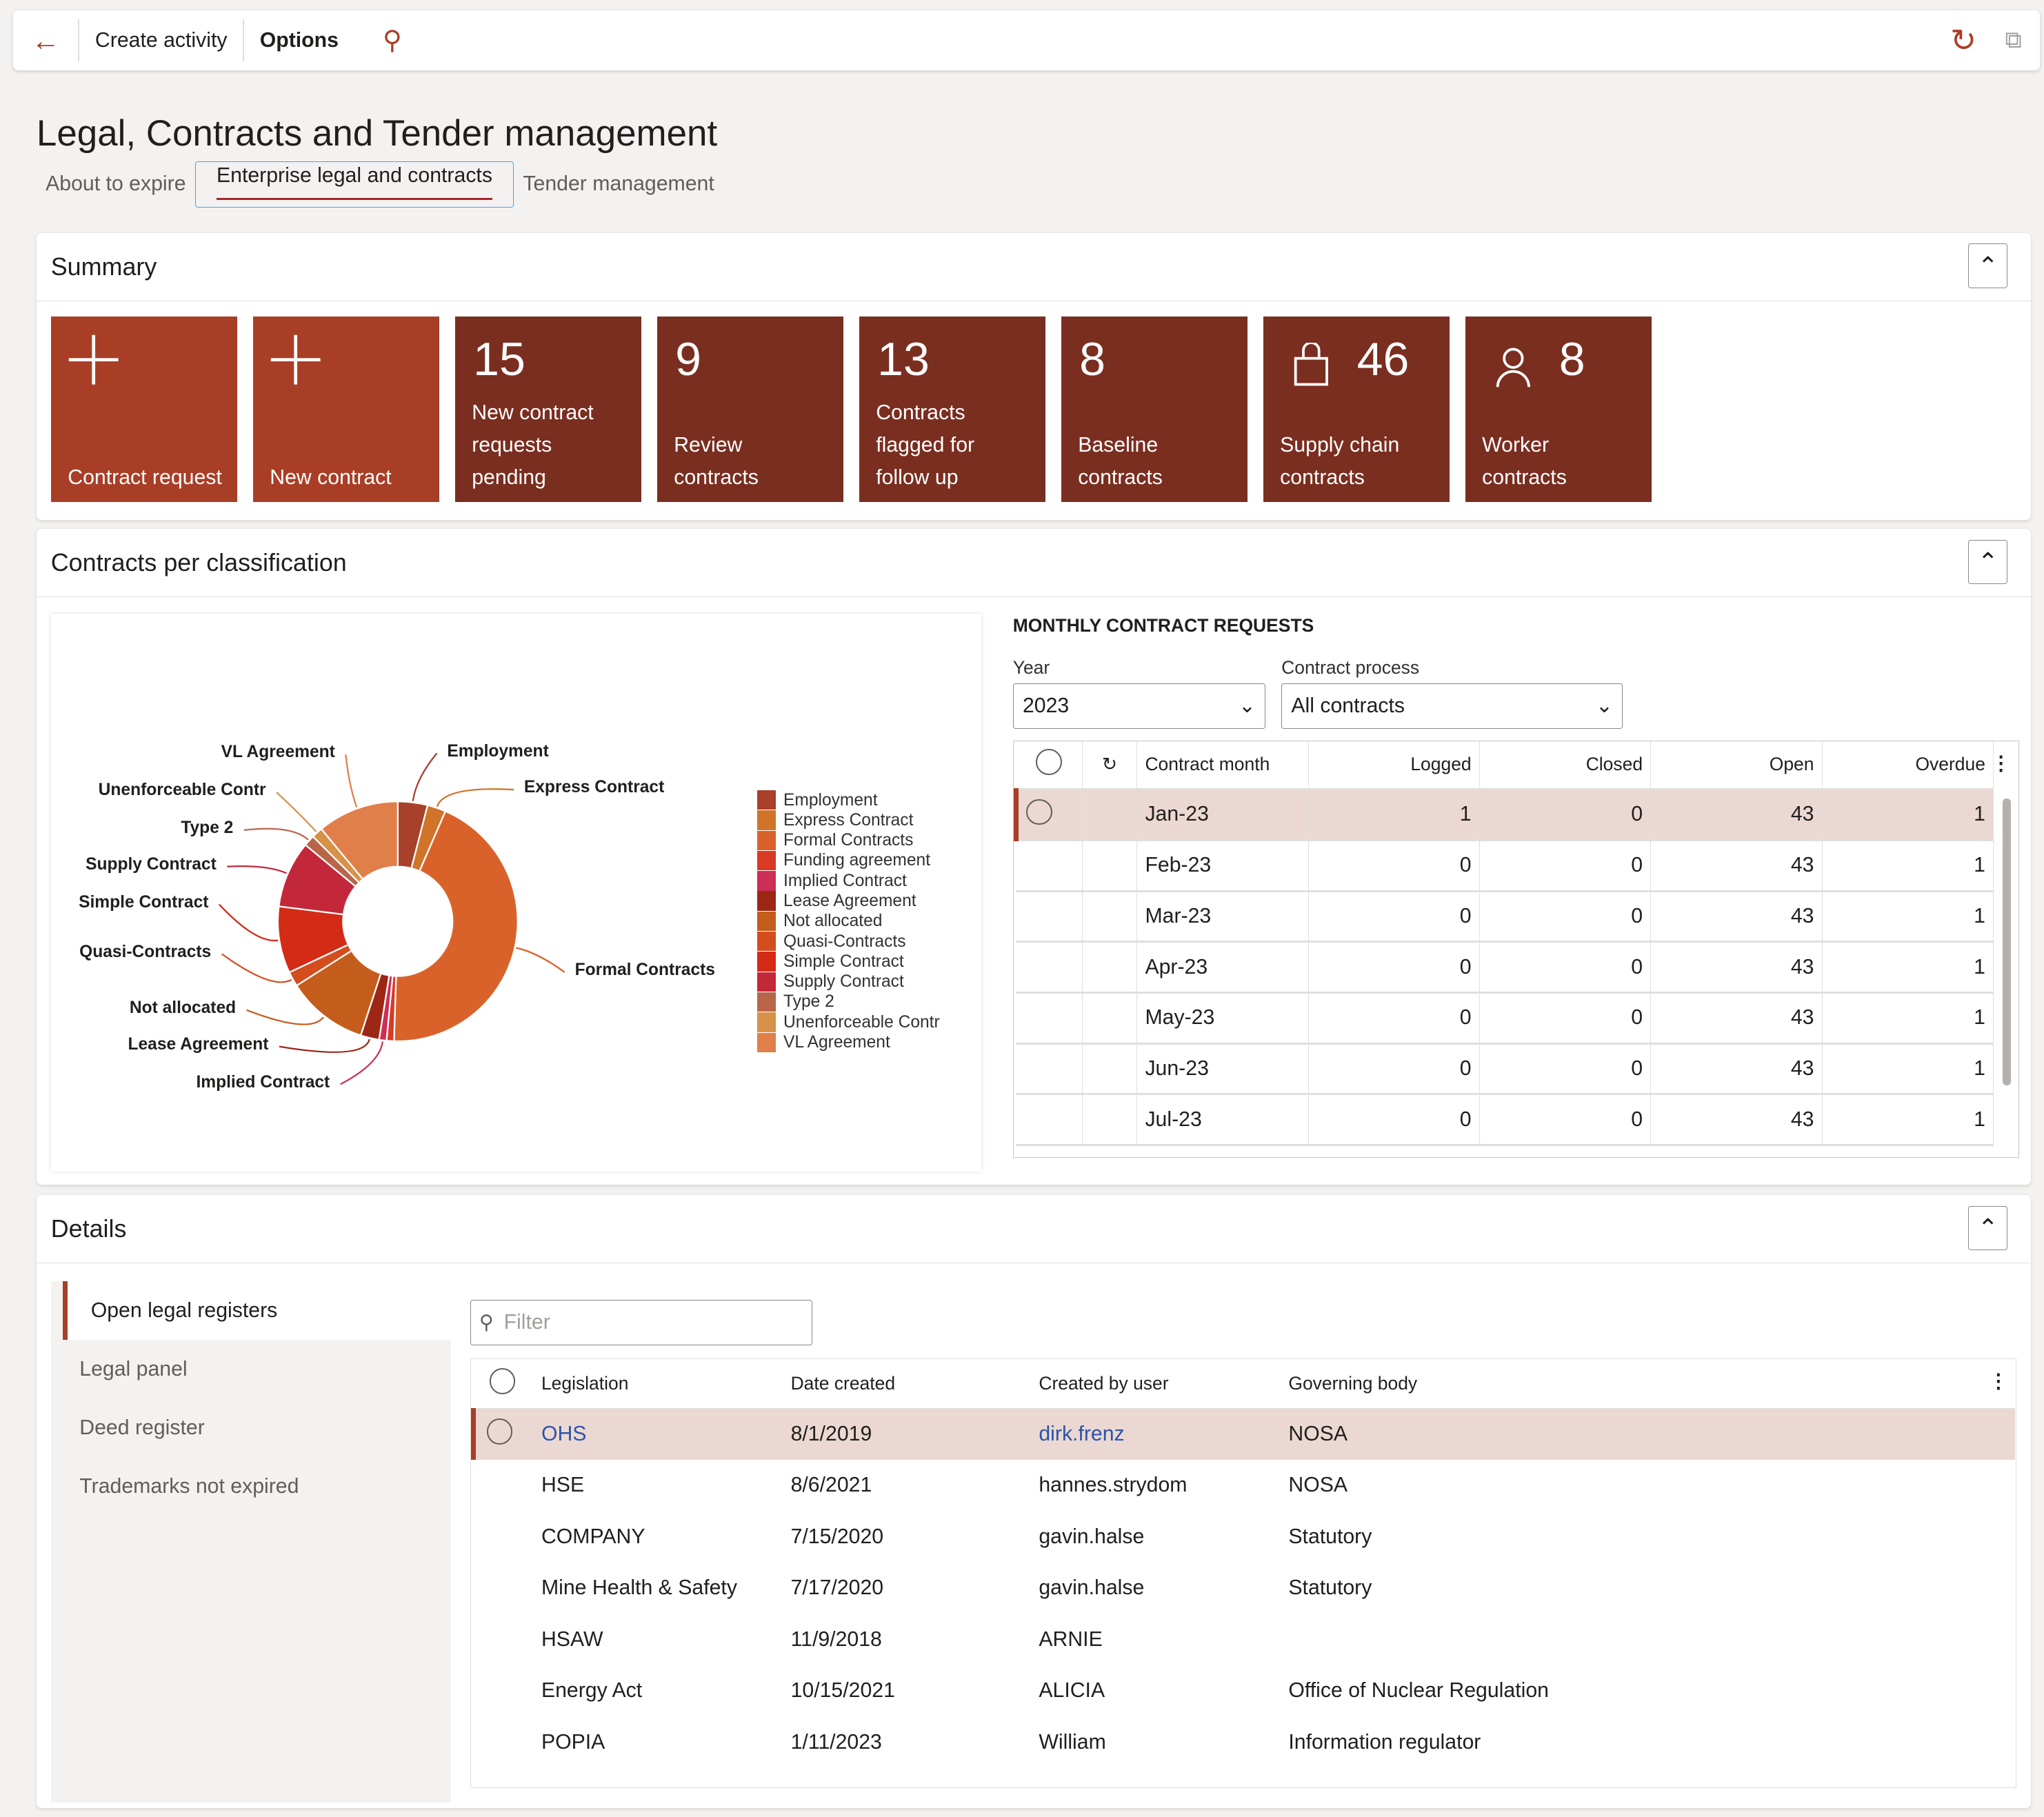 This screenshot has height=1817, width=2044. I want to click on tile-contract-request: Contract request, so click(144, 409).